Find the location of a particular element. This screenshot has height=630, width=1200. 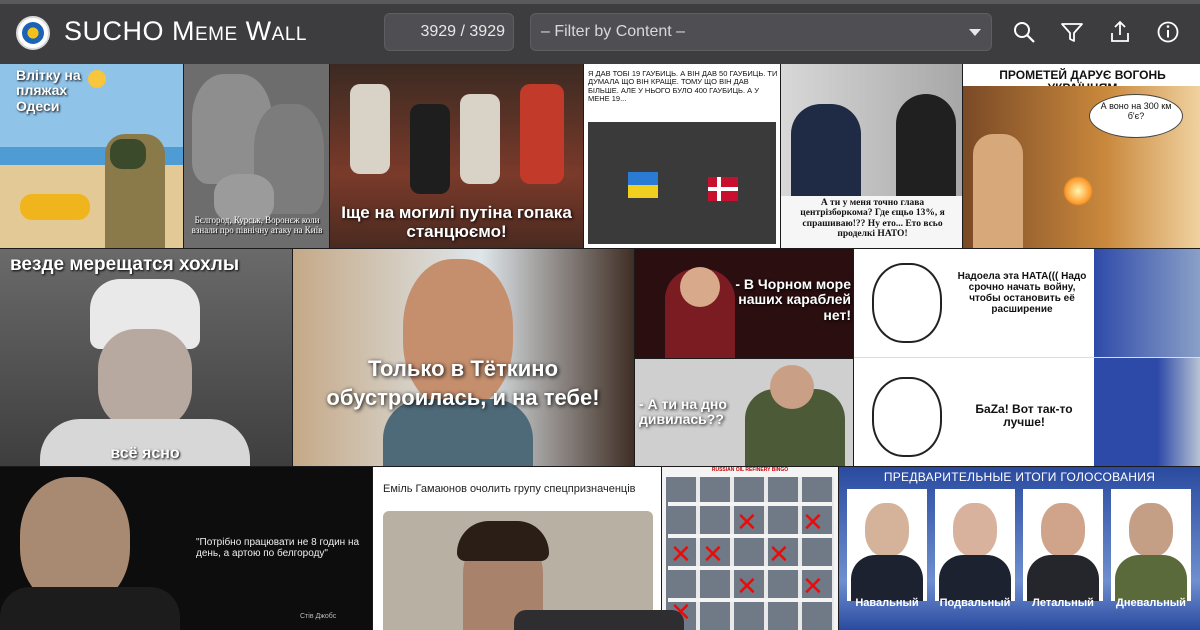

candidate-name: Летальный is located at coordinates (1063, 603).